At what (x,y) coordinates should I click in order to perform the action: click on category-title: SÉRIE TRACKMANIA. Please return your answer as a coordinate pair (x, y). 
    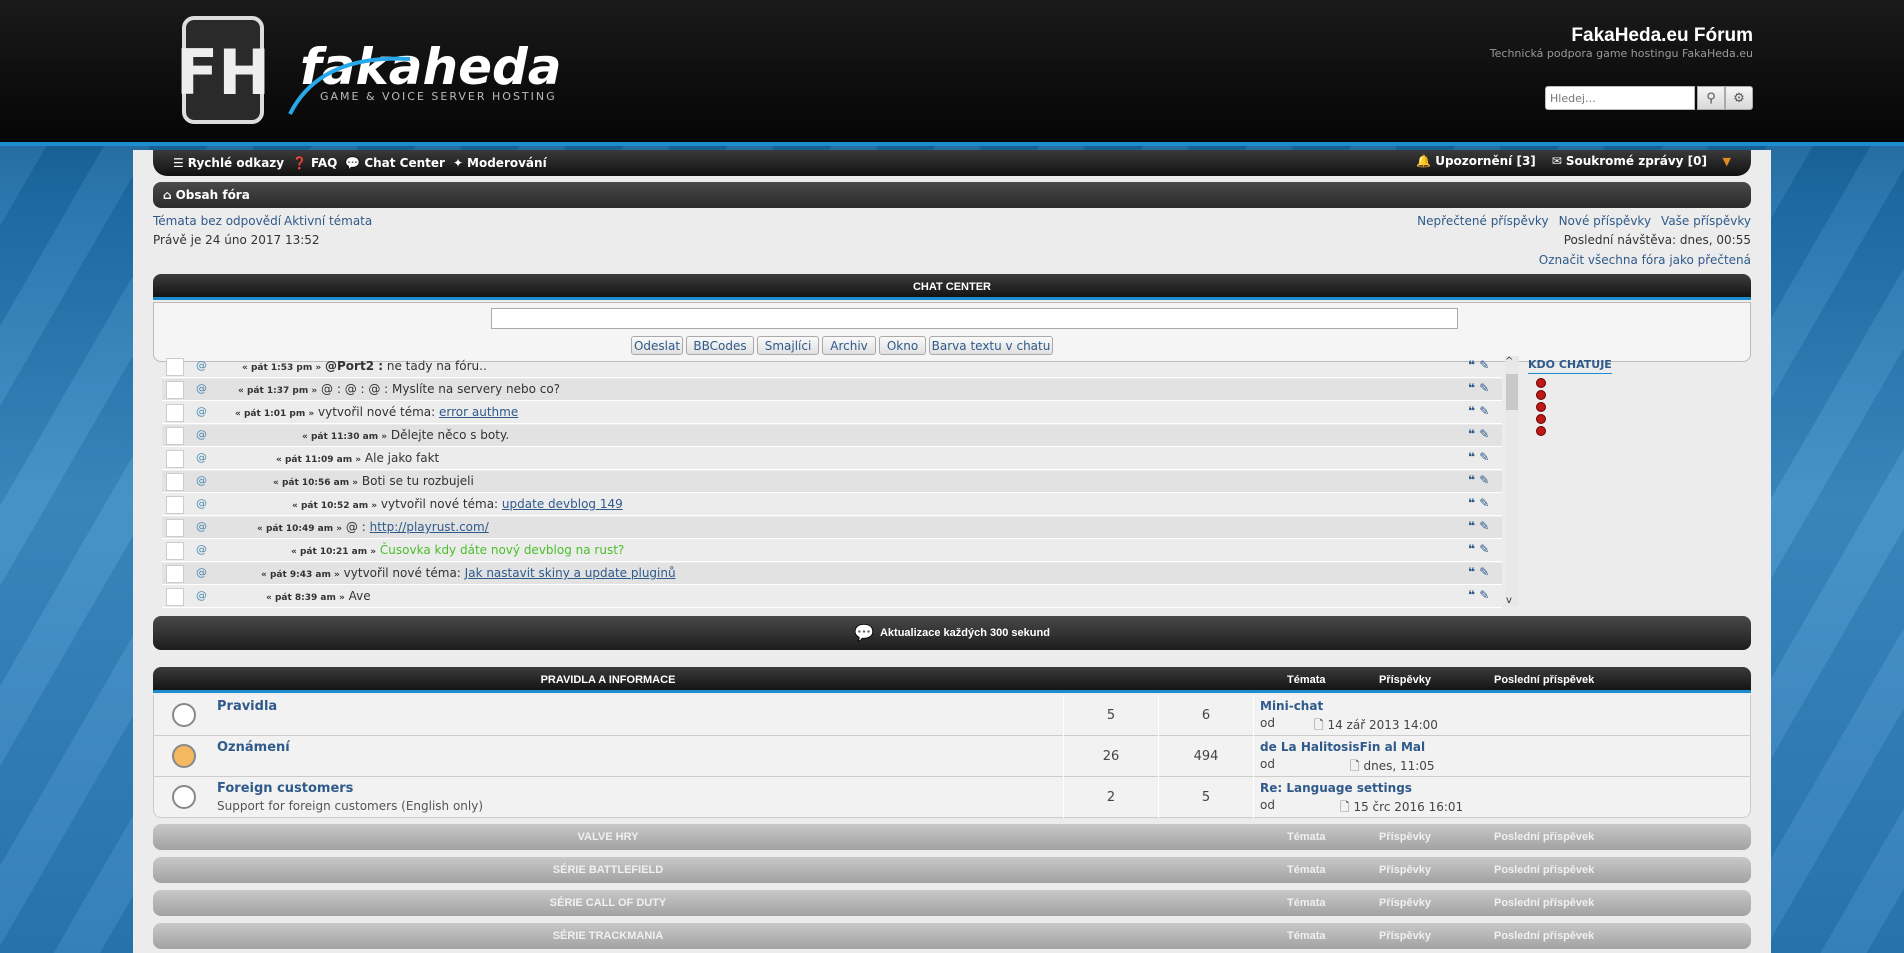
    Looking at the image, I should click on (608, 936).